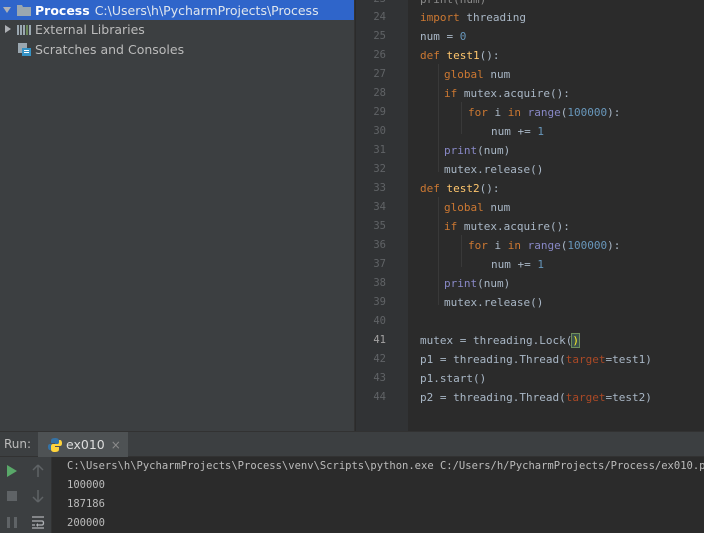 This screenshot has width=704, height=533. I want to click on rerun-icon, so click(12, 471).